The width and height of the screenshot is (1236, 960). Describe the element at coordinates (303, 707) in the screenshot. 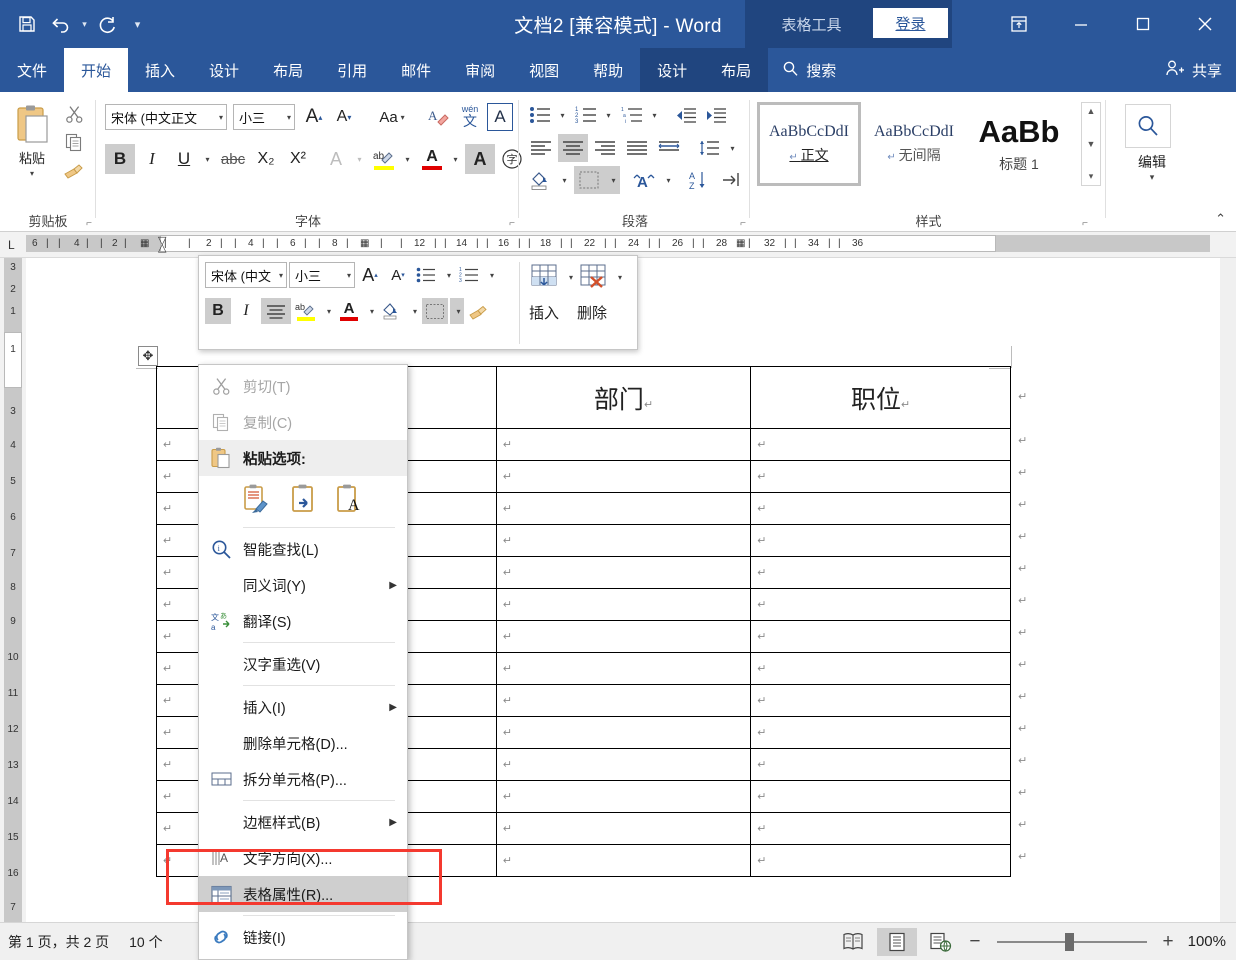

I see `menu-item-11: 插入(I) ▶` at that location.